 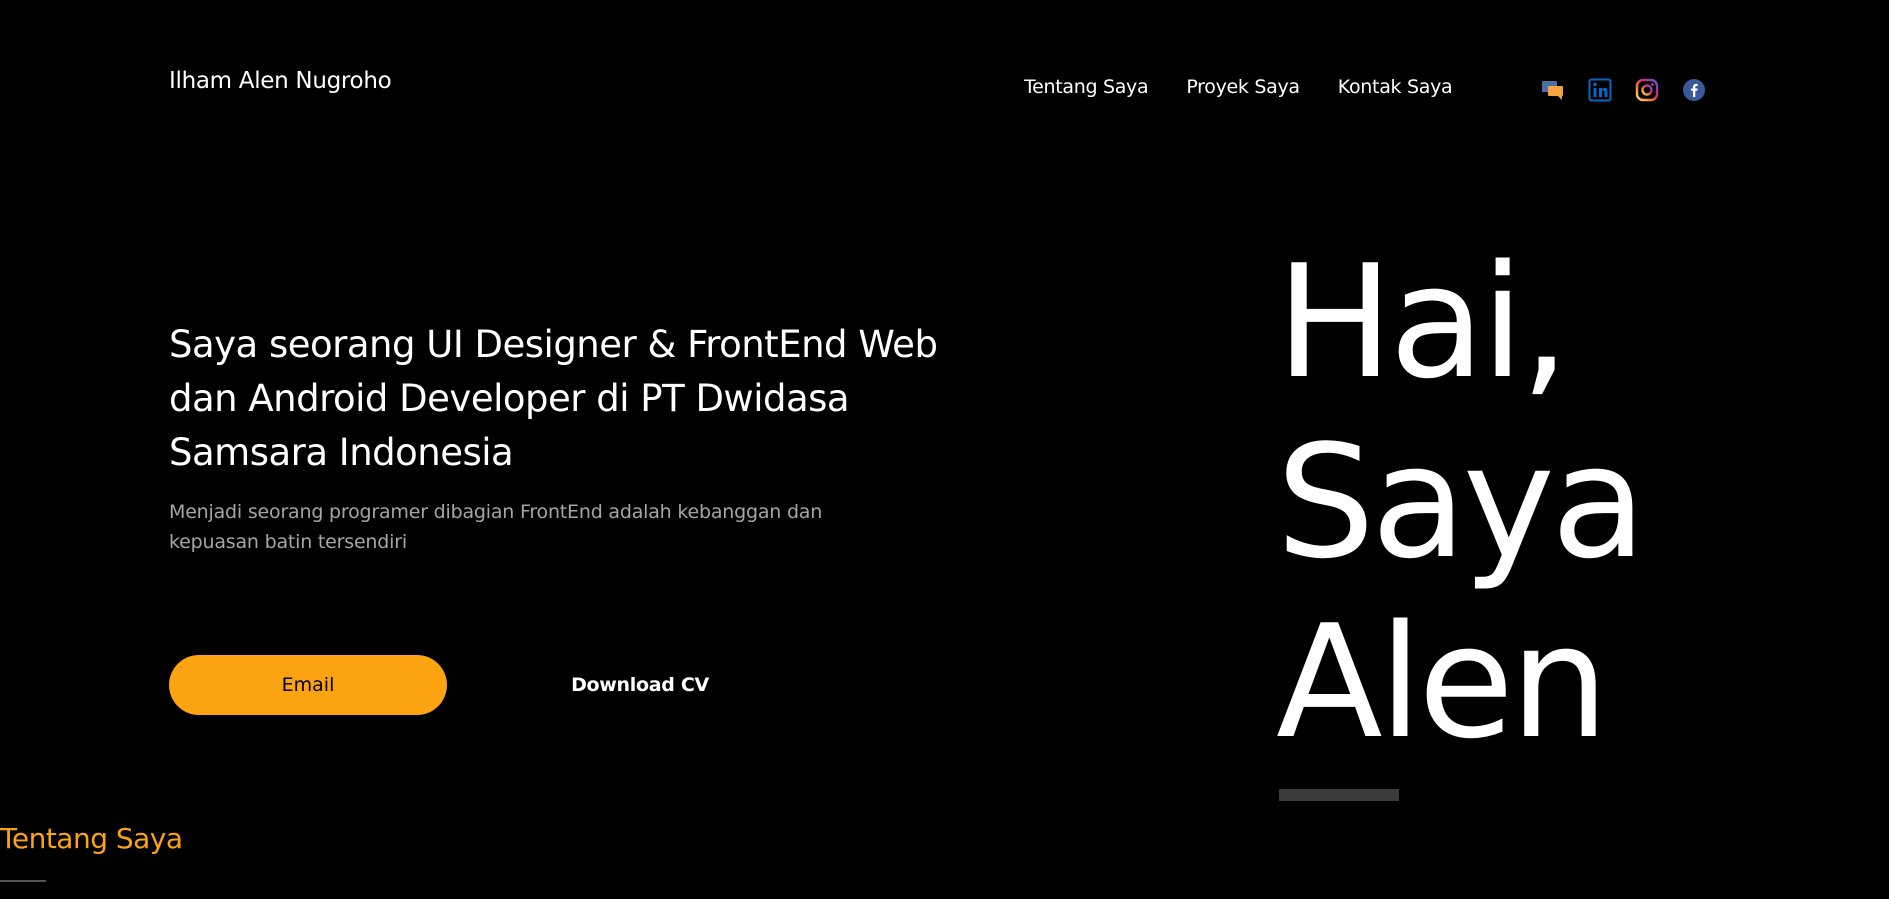 What do you see at coordinates (23, 881) in the screenshot?
I see `section-divider` at bounding box center [23, 881].